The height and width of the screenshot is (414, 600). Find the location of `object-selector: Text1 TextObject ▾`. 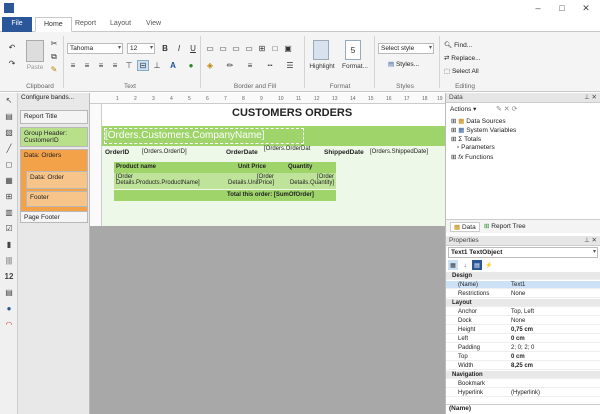

object-selector: Text1 TextObject ▾ is located at coordinates (523, 252).